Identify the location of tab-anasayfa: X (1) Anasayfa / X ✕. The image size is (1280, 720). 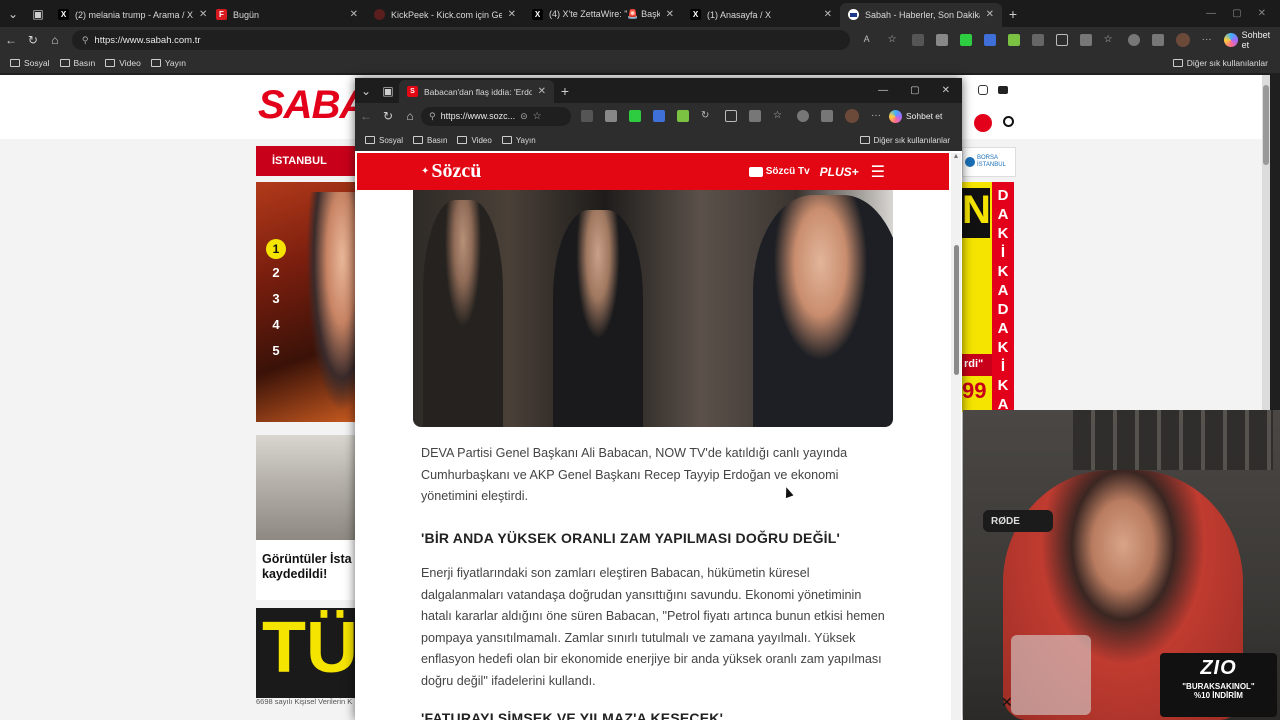
(761, 15).